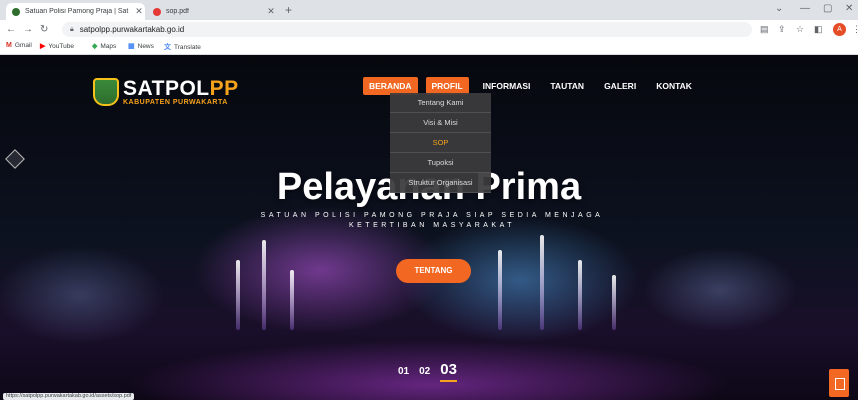 The width and height of the screenshot is (858, 400). Describe the element at coordinates (440, 163) in the screenshot. I see `dropdown-item-tupoksi: Tupoksi` at that location.